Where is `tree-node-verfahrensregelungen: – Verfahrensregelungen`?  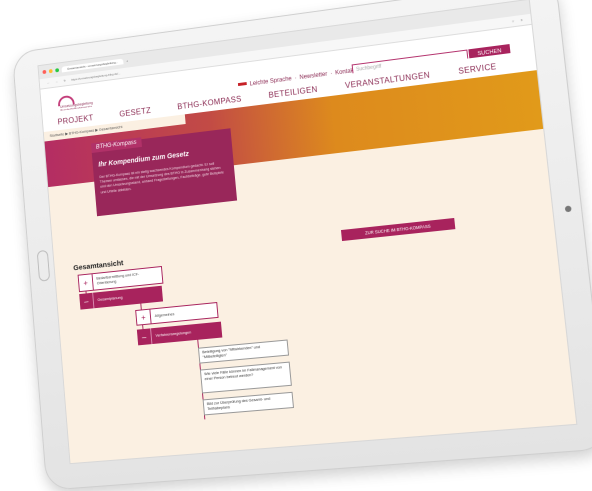
tree-node-verfahrensregelungen: – Verfahrensregelungen is located at coordinates (179, 333).